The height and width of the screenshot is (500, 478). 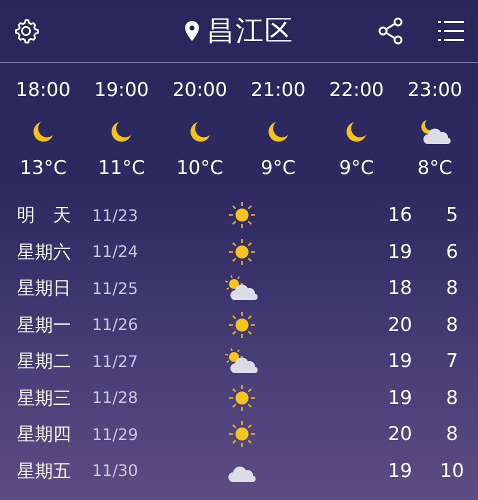 I want to click on menu-icon, so click(x=451, y=31).